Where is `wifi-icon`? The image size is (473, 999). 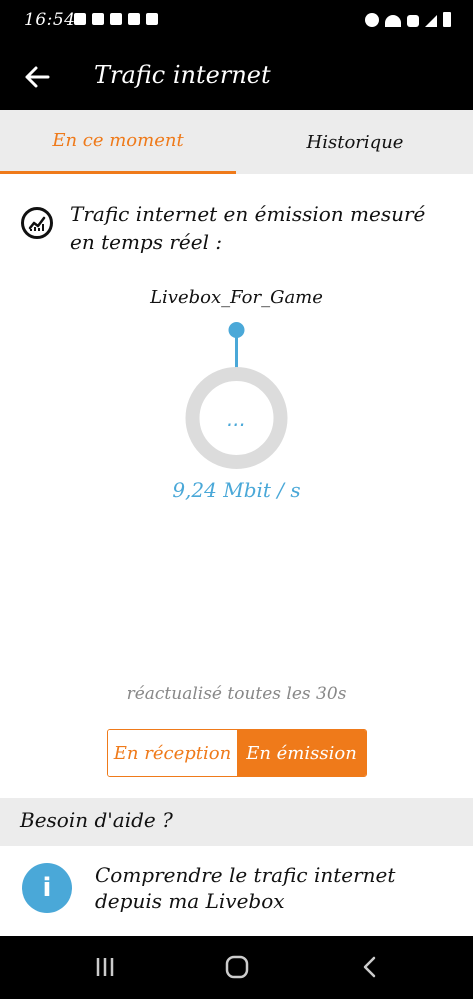
wifi-icon is located at coordinates (393, 21).